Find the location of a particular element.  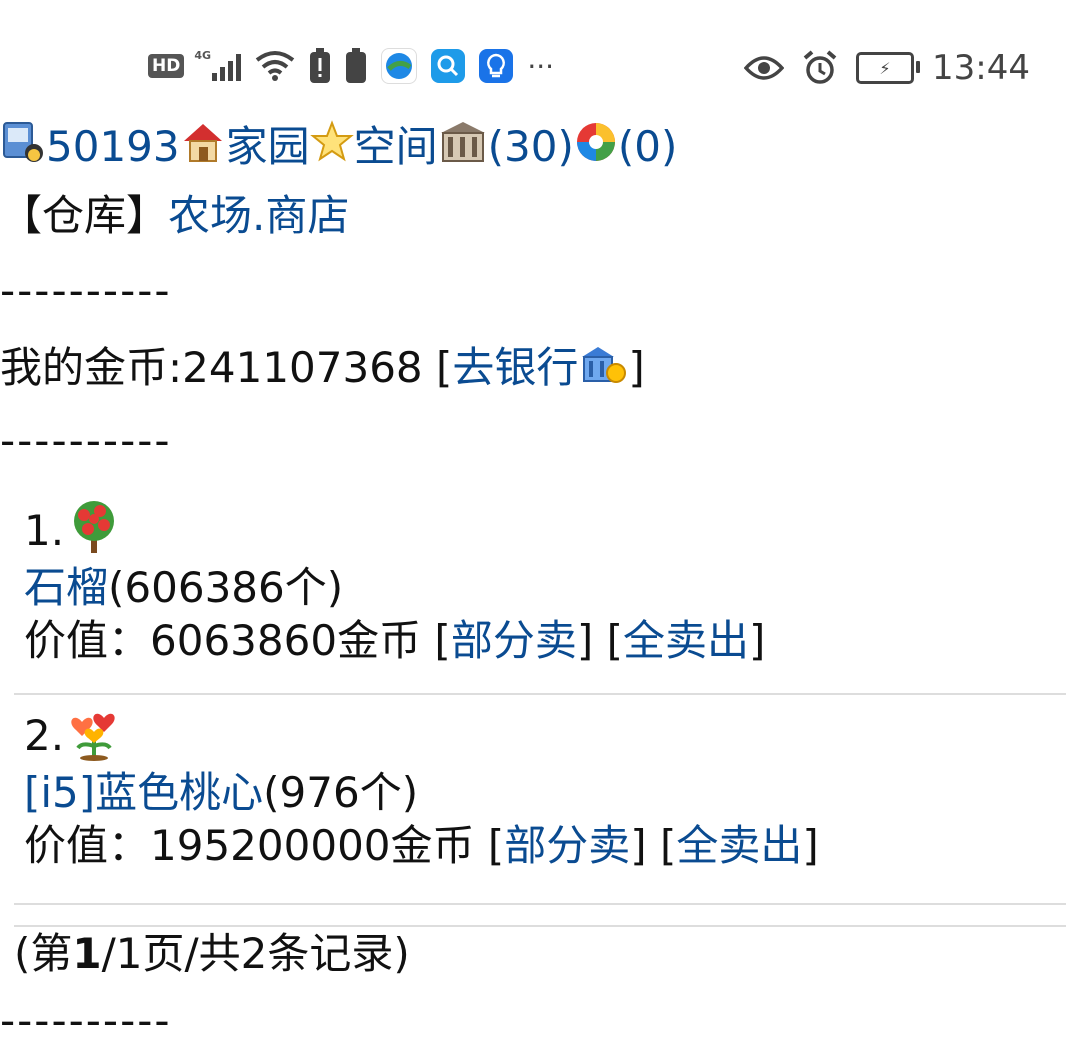

user-header: 50193 家园 空间 (30) (0) is located at coordinates (338, 147).